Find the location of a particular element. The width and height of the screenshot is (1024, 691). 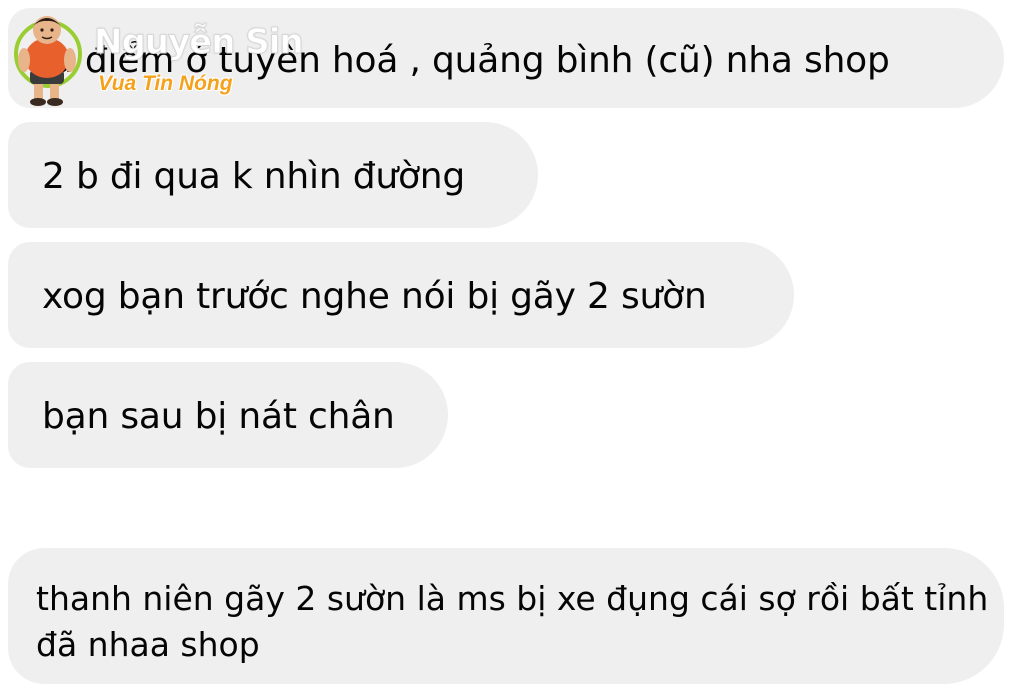

reply-text-line: đã nhaa shop is located at coordinates (148, 644).